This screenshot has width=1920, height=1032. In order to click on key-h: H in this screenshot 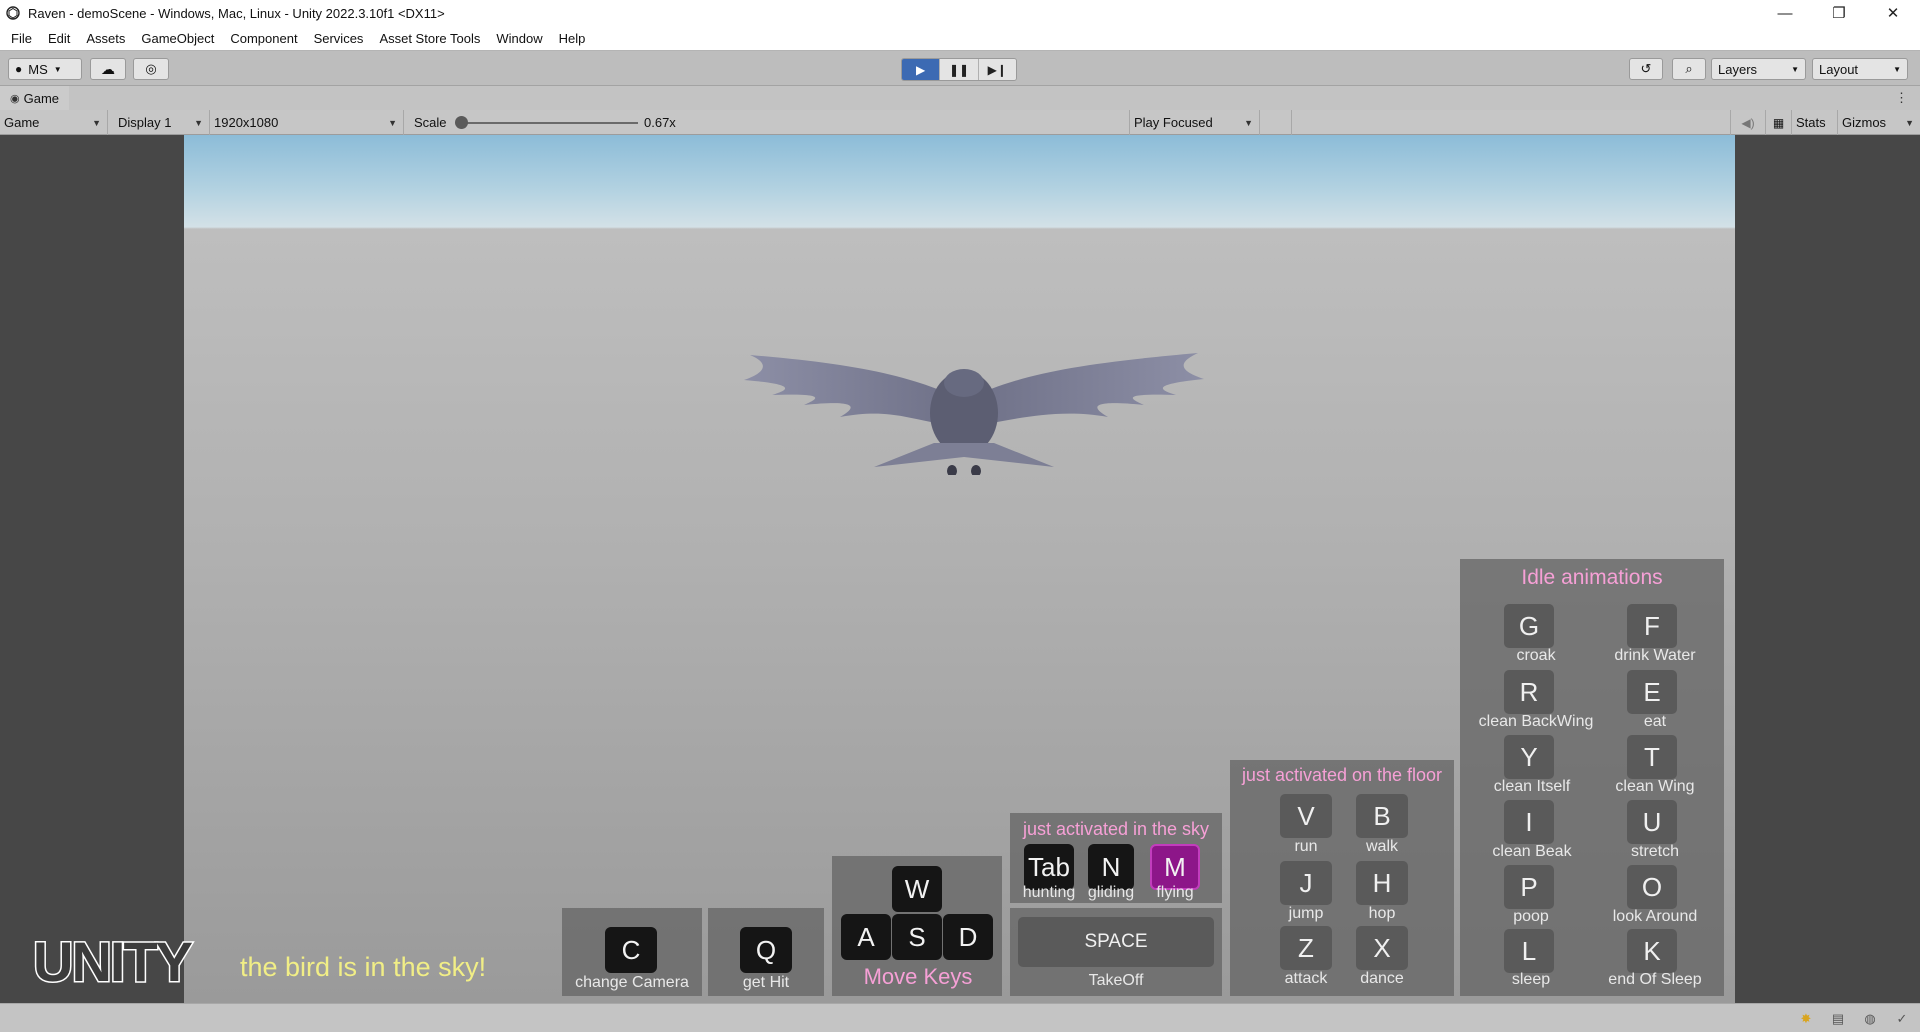, I will do `click(1382, 883)`.